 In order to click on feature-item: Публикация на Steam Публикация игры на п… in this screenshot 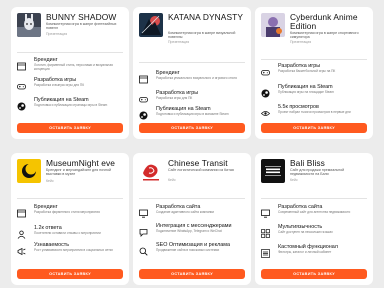, I will do `click(315, 94)`.